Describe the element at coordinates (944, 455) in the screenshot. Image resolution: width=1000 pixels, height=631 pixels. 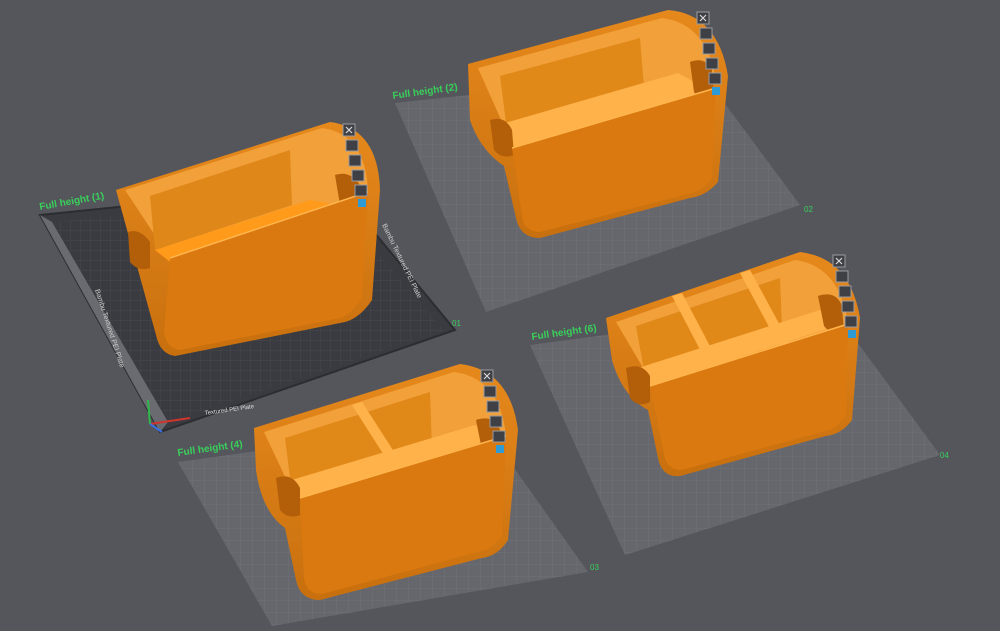
I see `plate-4-number: 04` at that location.